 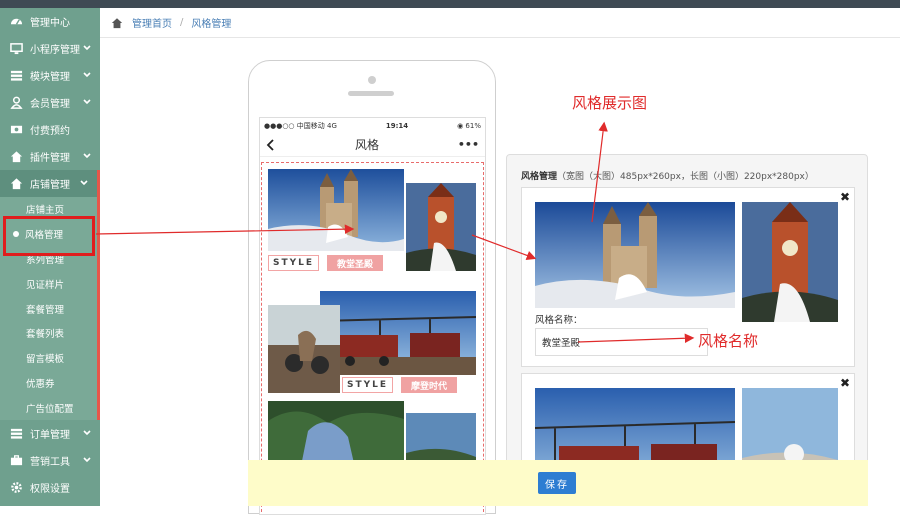 What do you see at coordinates (16, 102) in the screenshot?
I see `user-icon` at bounding box center [16, 102].